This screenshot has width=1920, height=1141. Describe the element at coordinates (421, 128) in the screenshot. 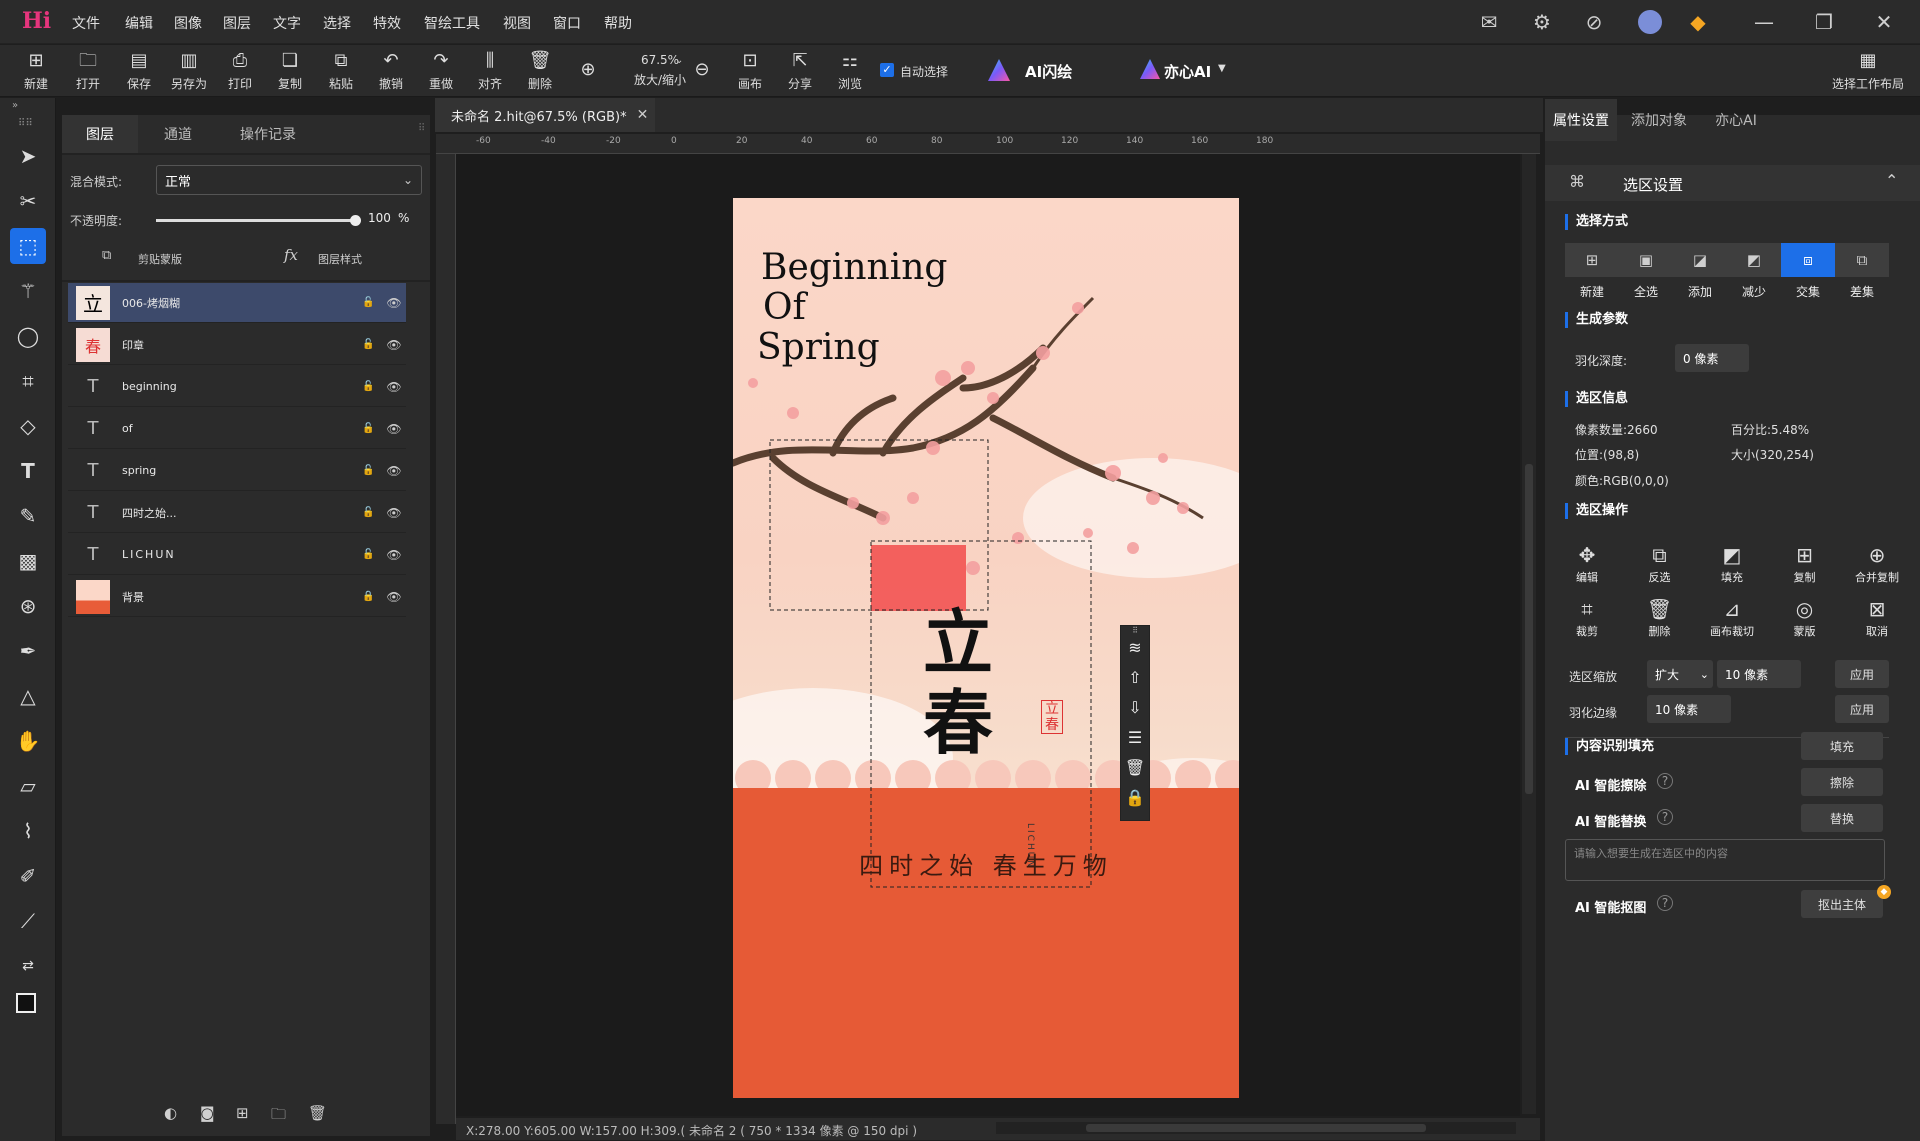

I see `panel-grip-icon: ⠿` at that location.